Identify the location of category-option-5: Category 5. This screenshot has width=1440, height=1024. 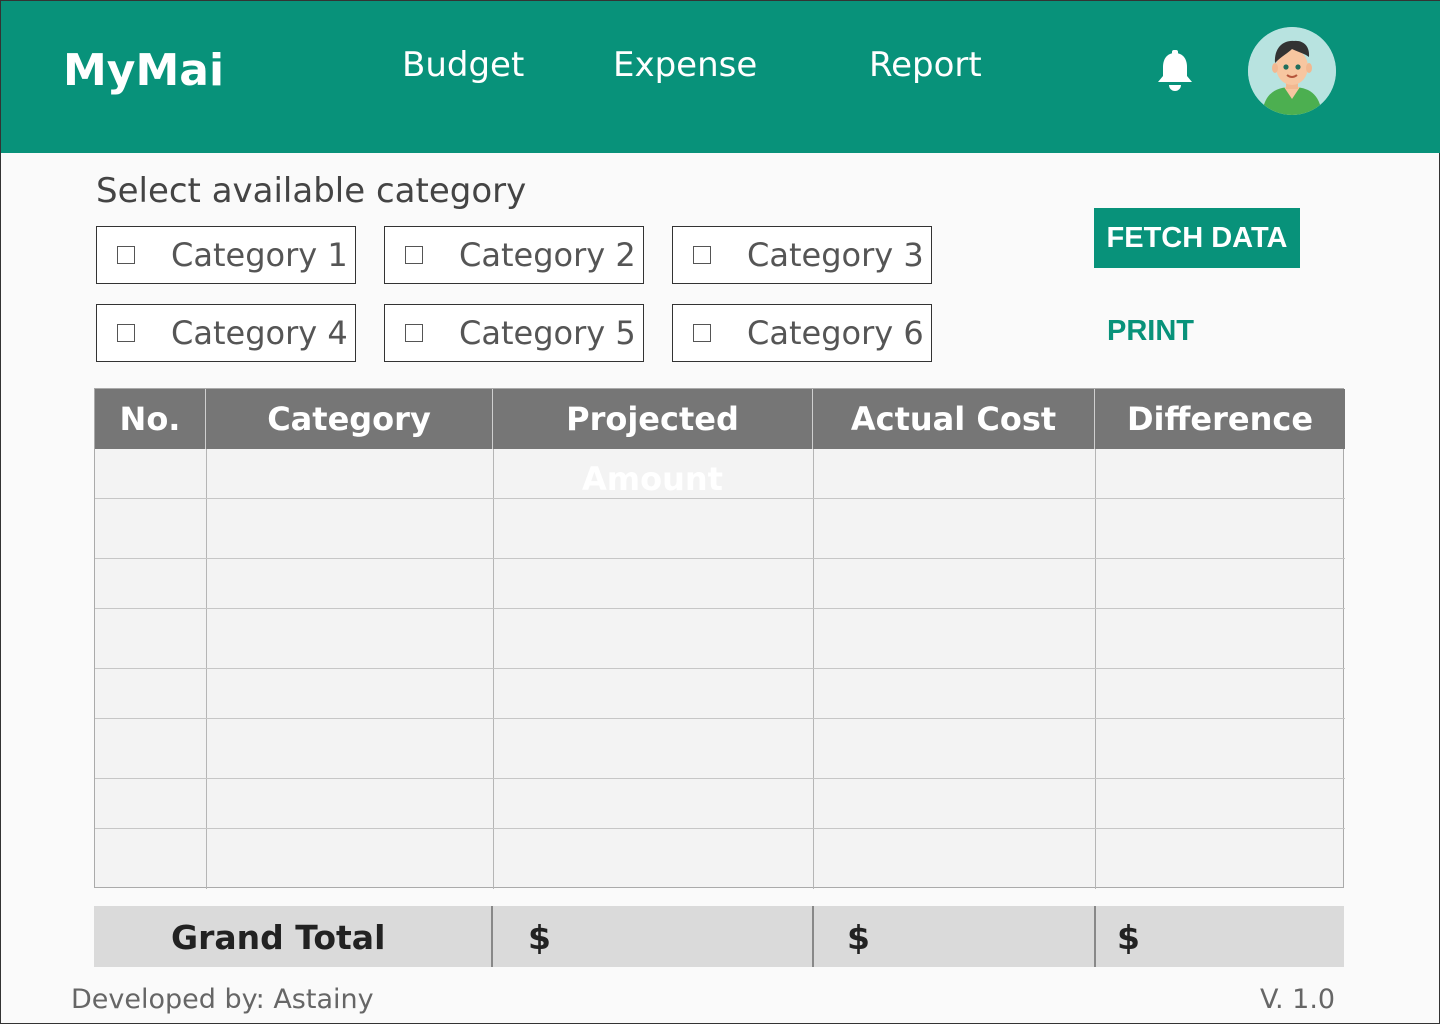
(514, 333).